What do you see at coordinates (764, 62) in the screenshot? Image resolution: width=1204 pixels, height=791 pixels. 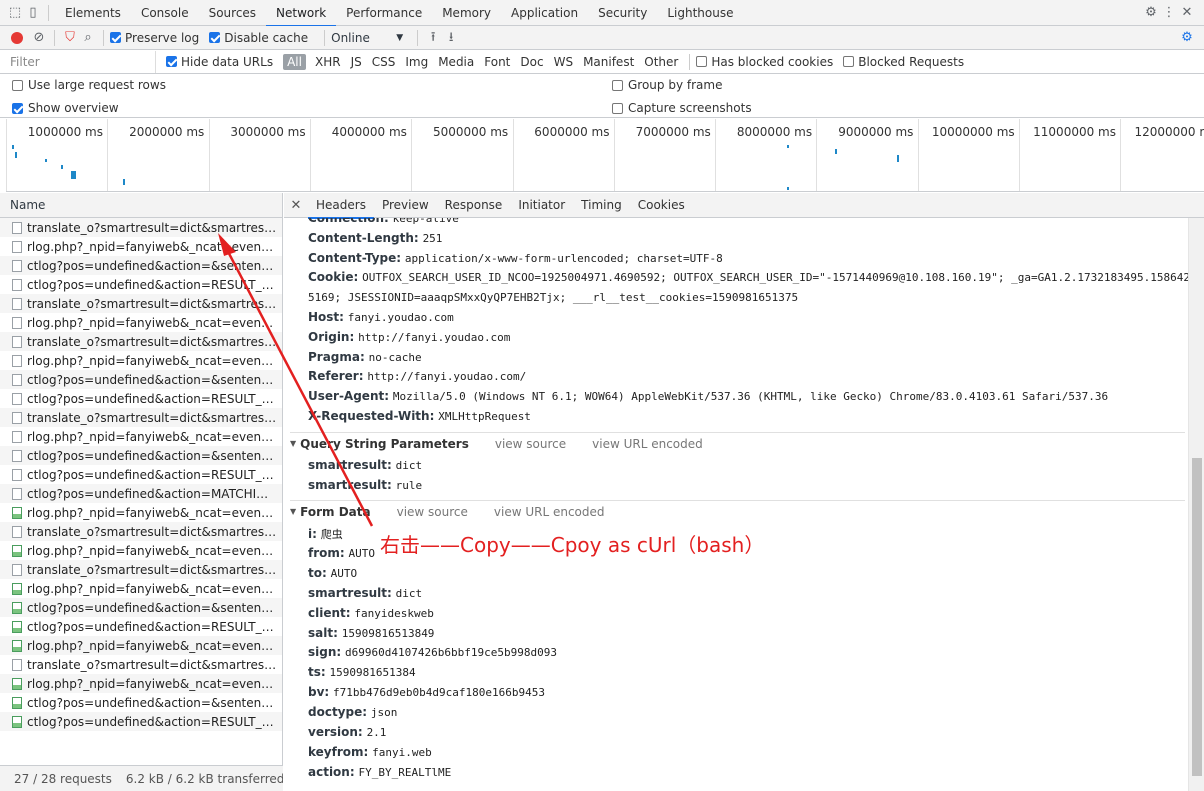 I see `has-blocked-cookies-checkbox: Has blocked cookies` at bounding box center [764, 62].